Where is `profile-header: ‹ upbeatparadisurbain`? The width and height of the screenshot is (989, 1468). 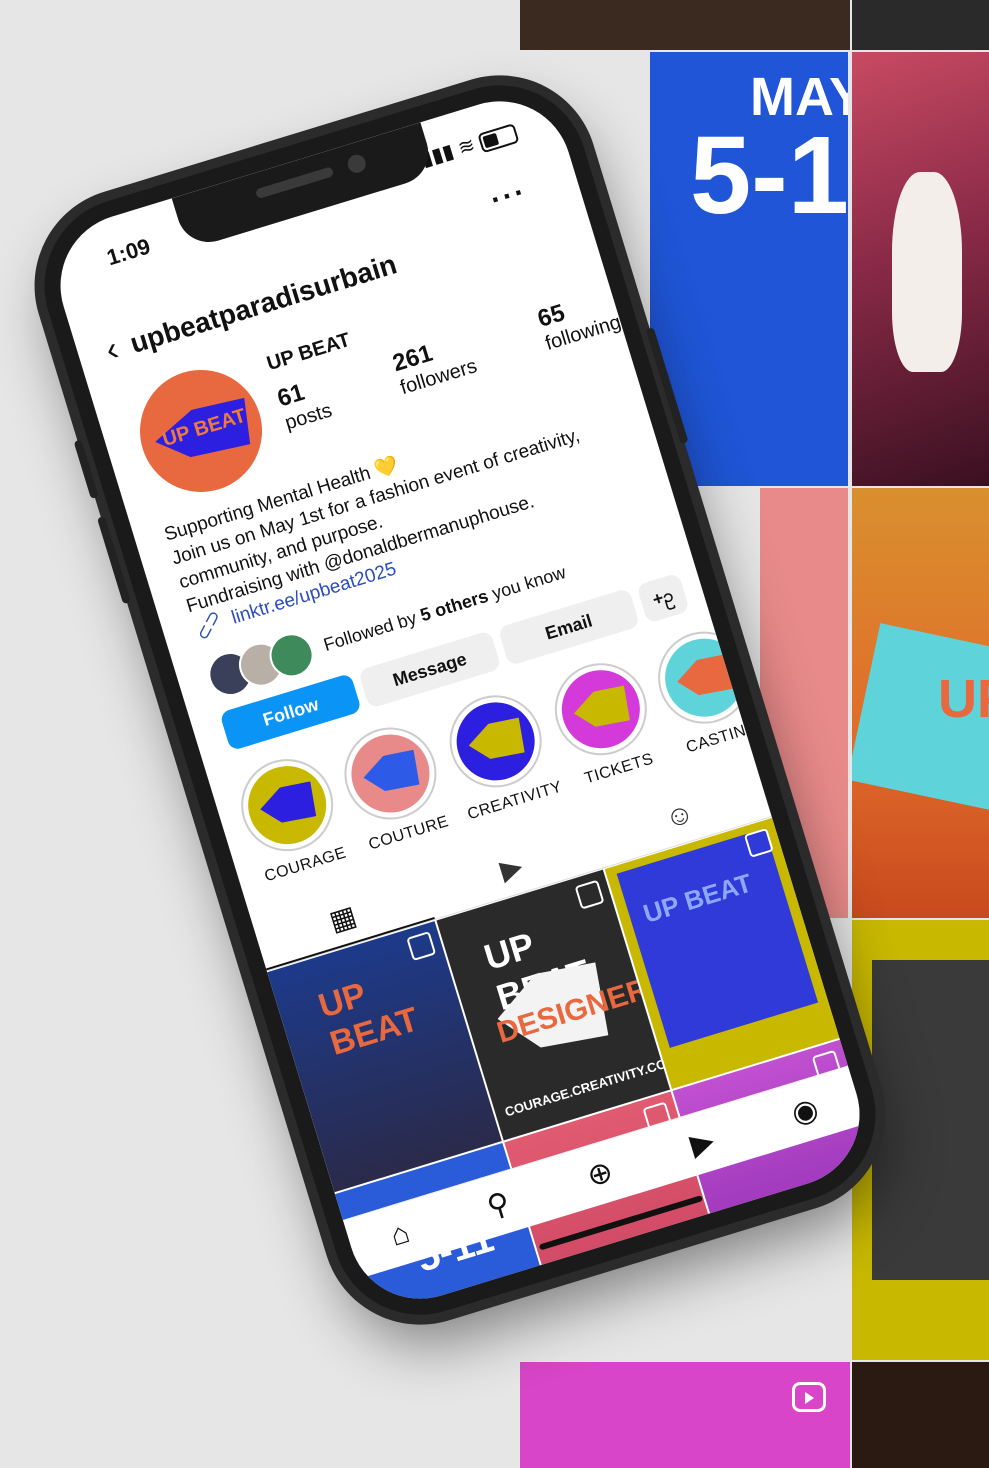 profile-header: ‹ upbeatparadisurbain is located at coordinates (251, 308).